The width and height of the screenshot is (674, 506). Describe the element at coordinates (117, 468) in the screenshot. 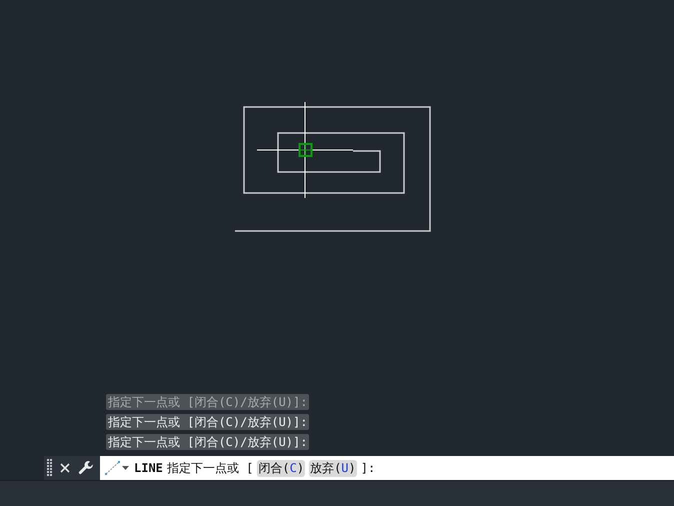

I see `line-tool-dropdown-icon` at that location.